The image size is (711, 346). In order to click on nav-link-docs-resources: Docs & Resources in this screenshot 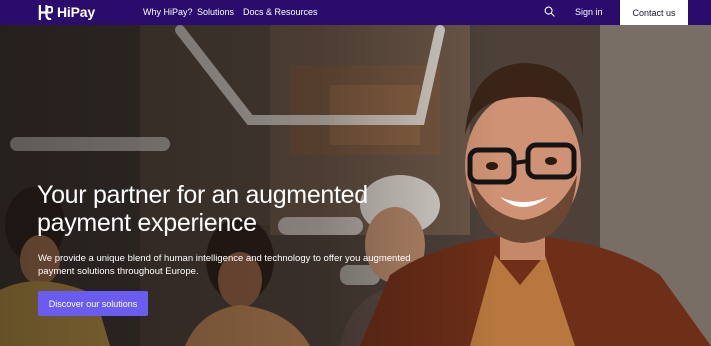, I will do `click(280, 12)`.